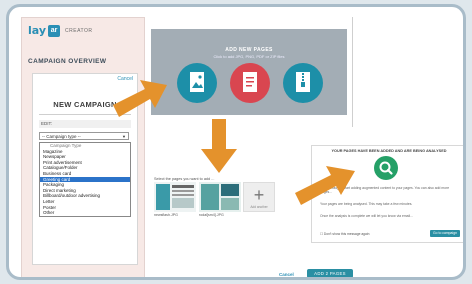 The image size is (472, 284). I want to click on campaign-type-select: -- Campaign type -- ▼, so click(84, 136).